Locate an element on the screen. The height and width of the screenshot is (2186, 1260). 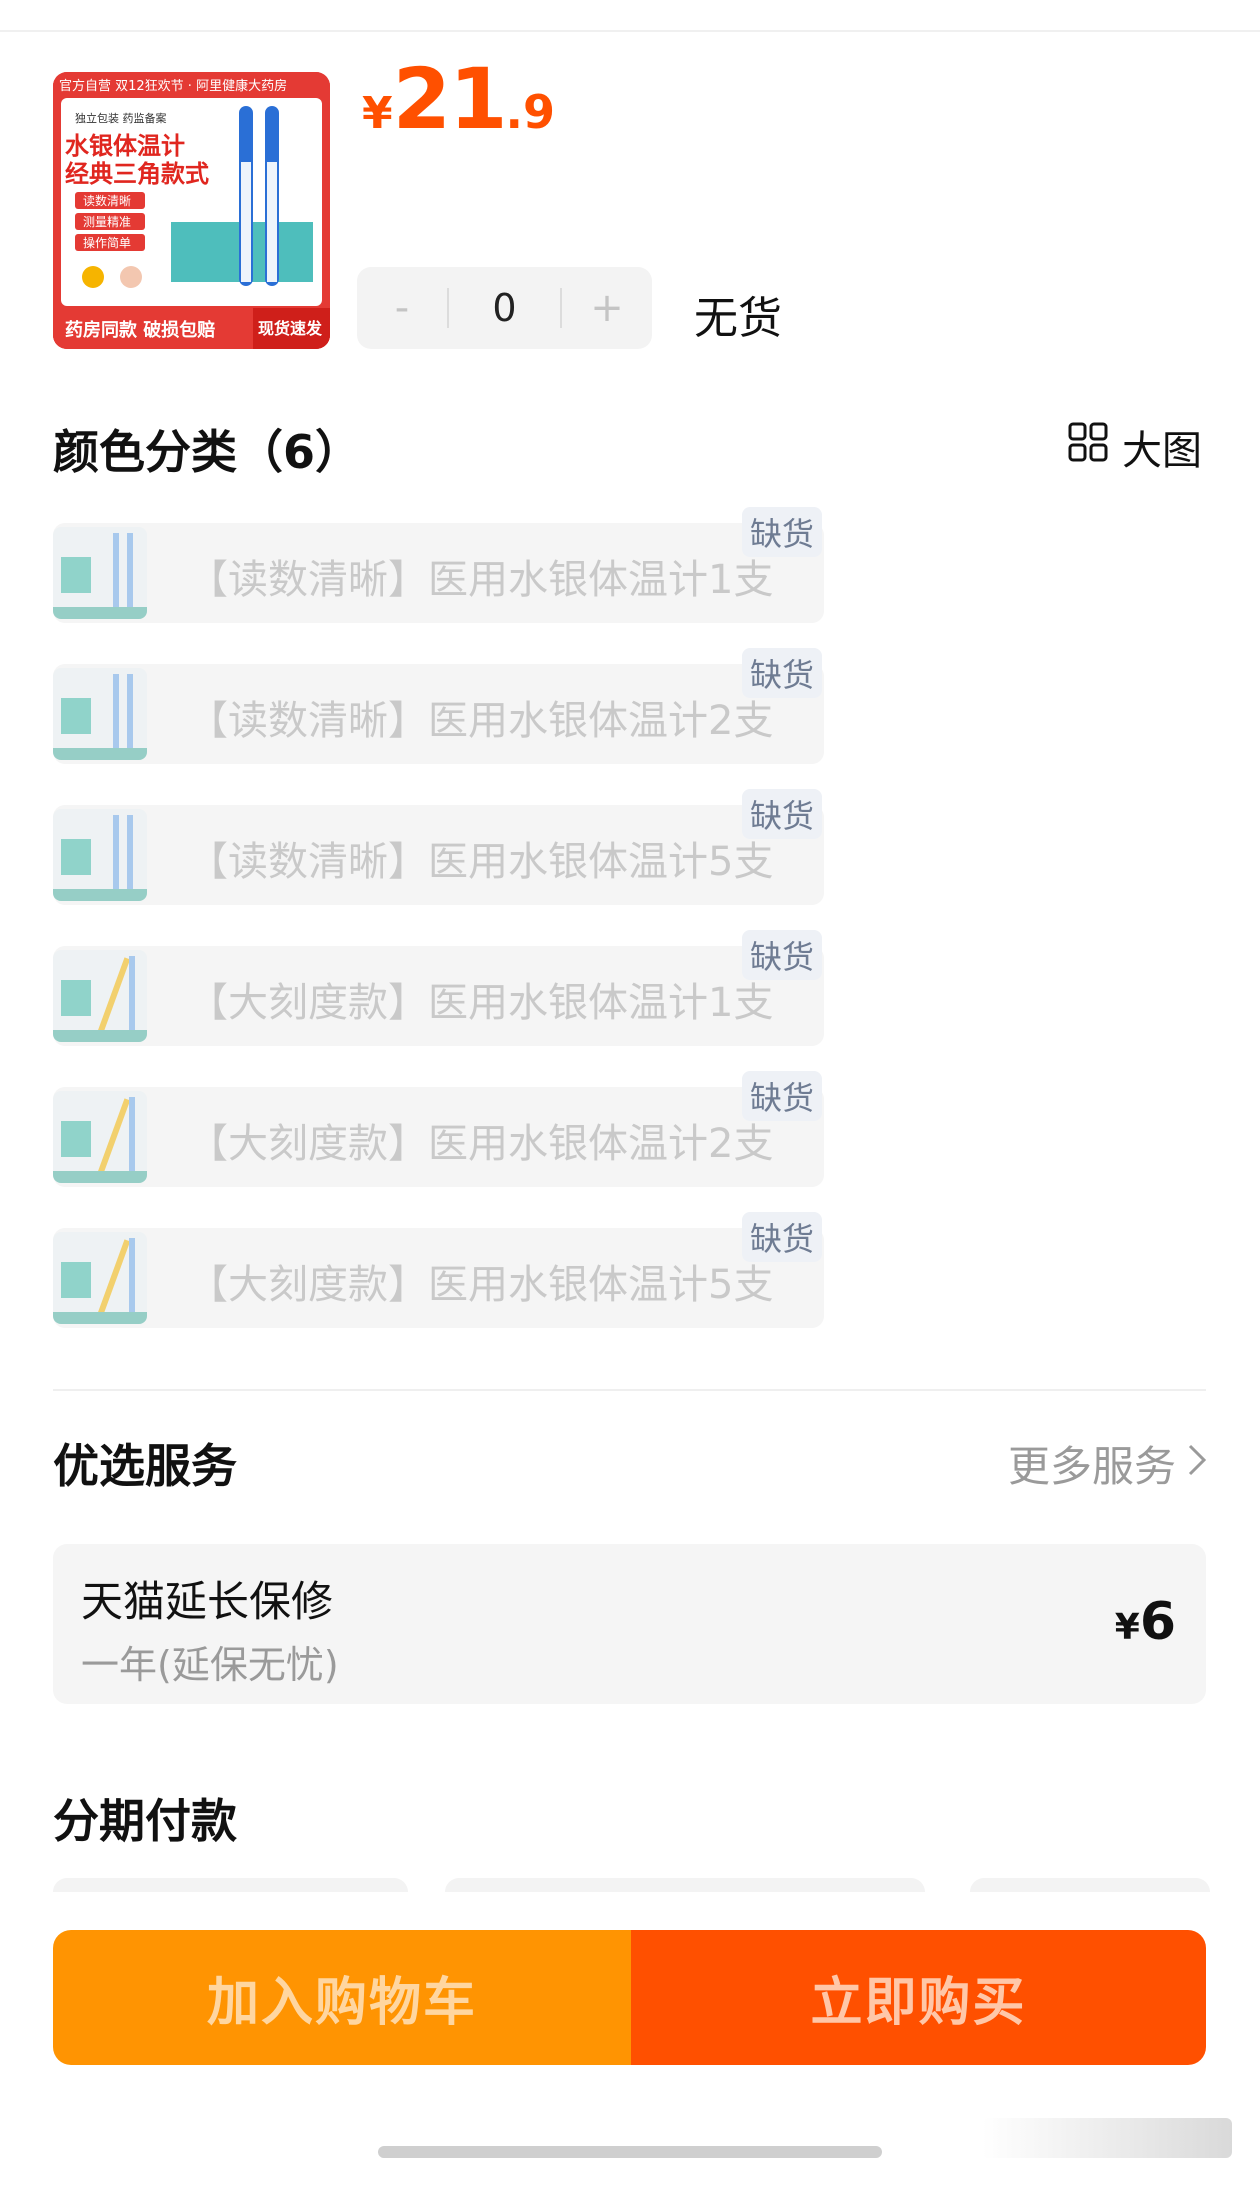
decrease-button: - is located at coordinates (402, 308).